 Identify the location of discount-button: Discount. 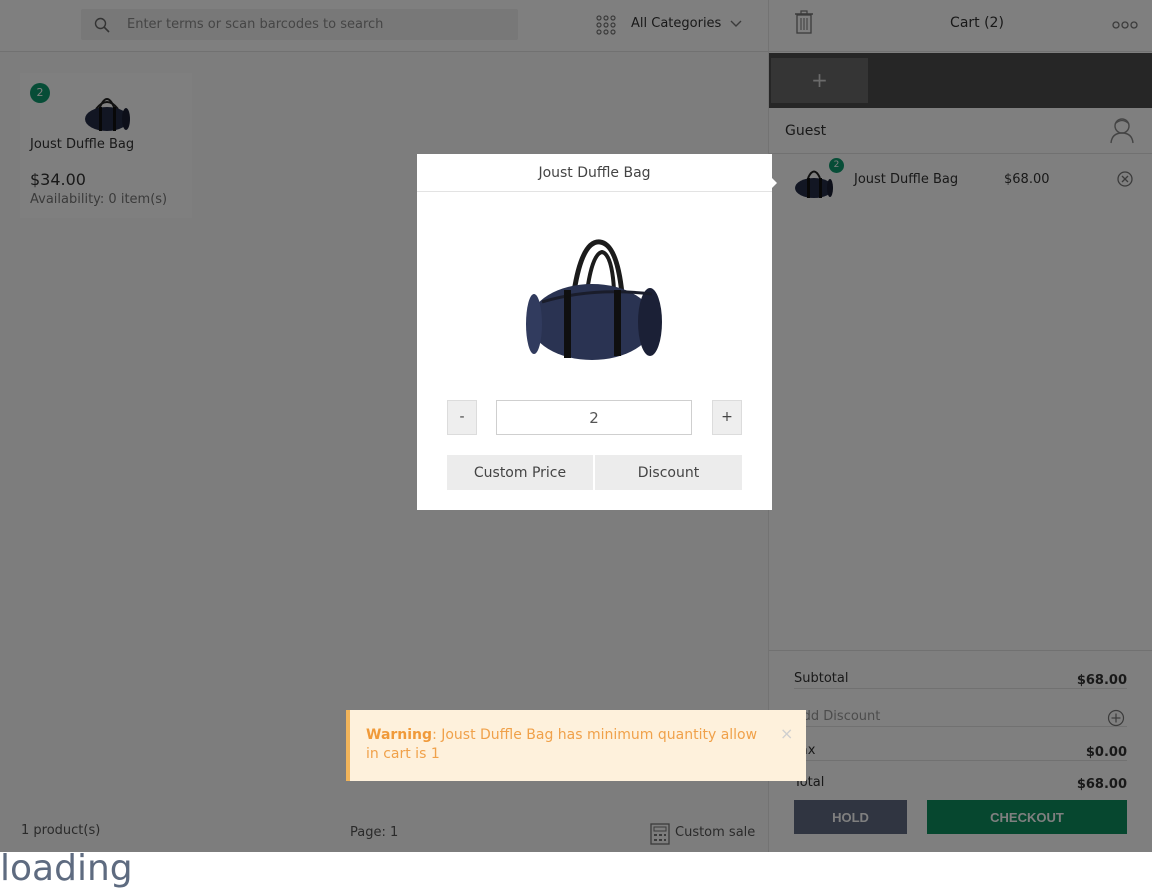
(668, 472).